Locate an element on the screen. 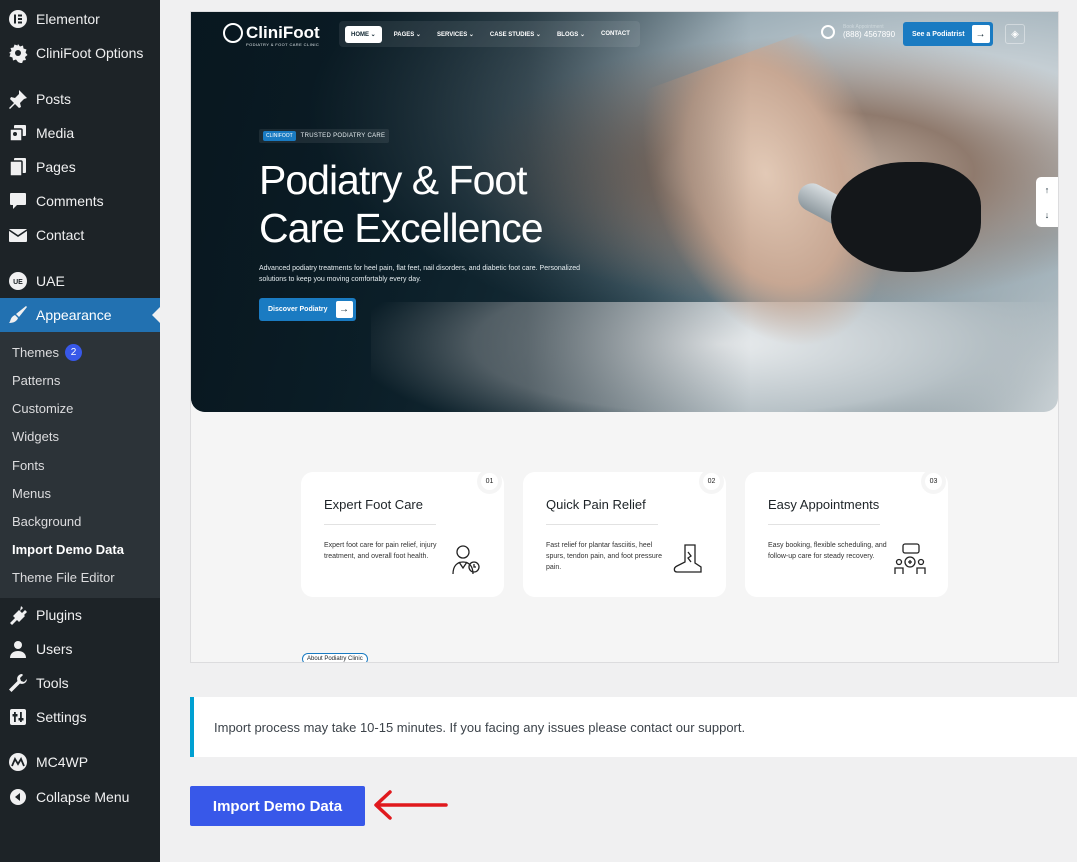  nav-label: CASE STUDIES is located at coordinates (512, 34).